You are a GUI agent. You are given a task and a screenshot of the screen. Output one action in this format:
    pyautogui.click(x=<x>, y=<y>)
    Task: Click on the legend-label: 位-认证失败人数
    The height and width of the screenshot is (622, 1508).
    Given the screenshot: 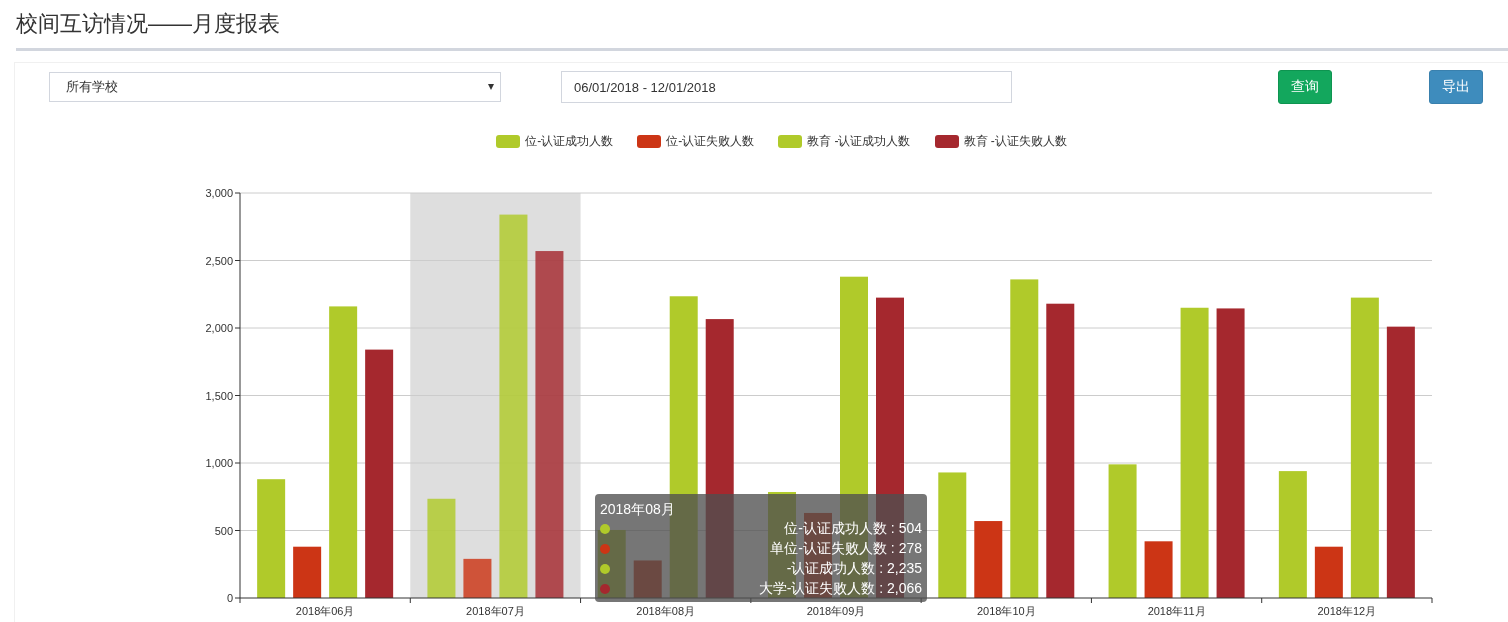 What is the action you would take?
    pyautogui.click(x=710, y=141)
    